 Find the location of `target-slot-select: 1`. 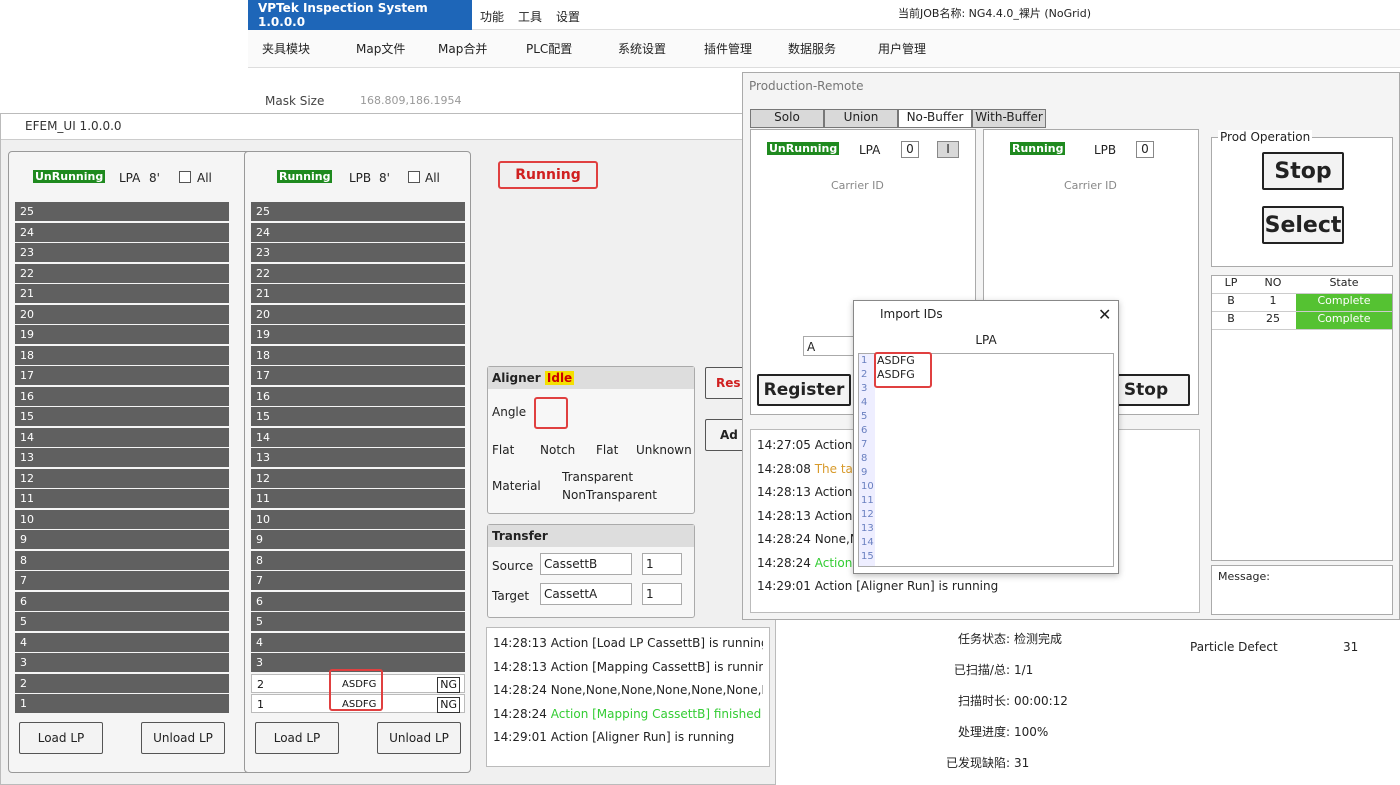

target-slot-select: 1 is located at coordinates (662, 594).